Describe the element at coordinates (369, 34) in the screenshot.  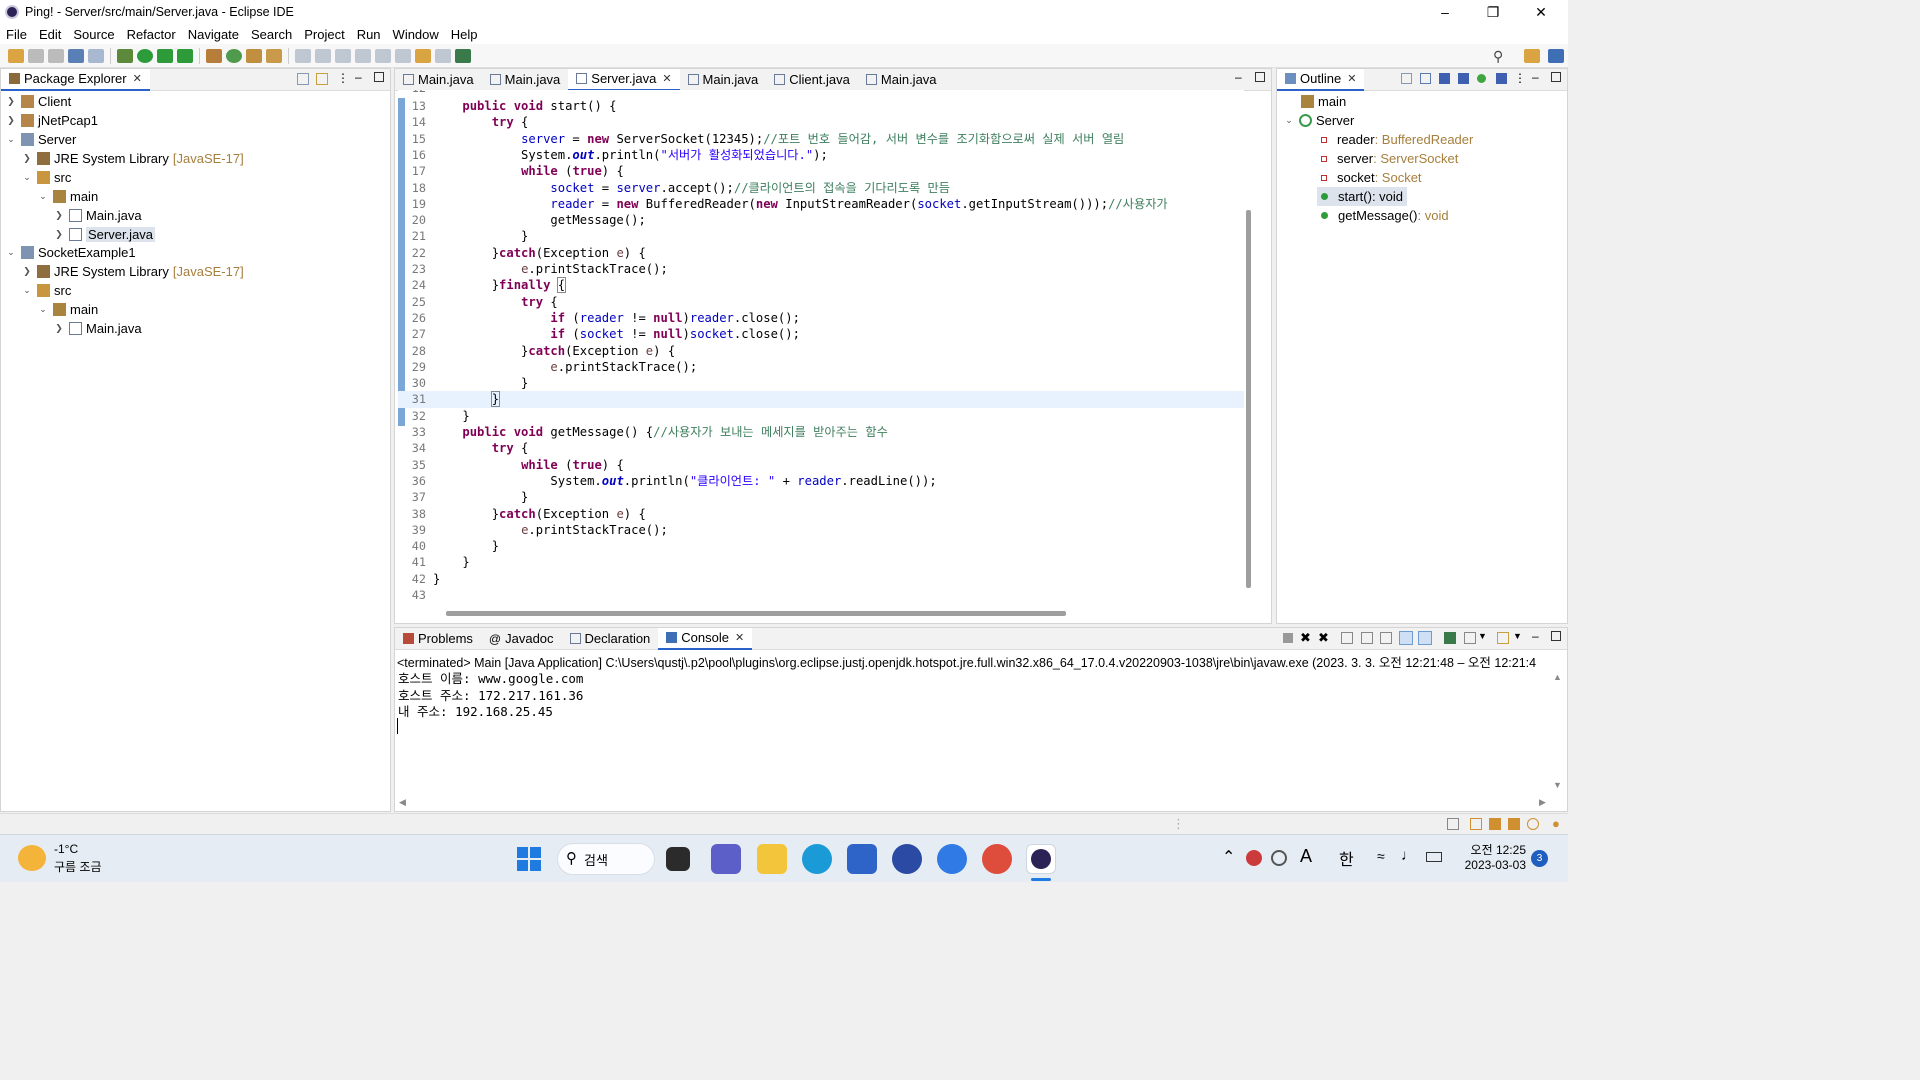
I see `menu-run: Run` at that location.